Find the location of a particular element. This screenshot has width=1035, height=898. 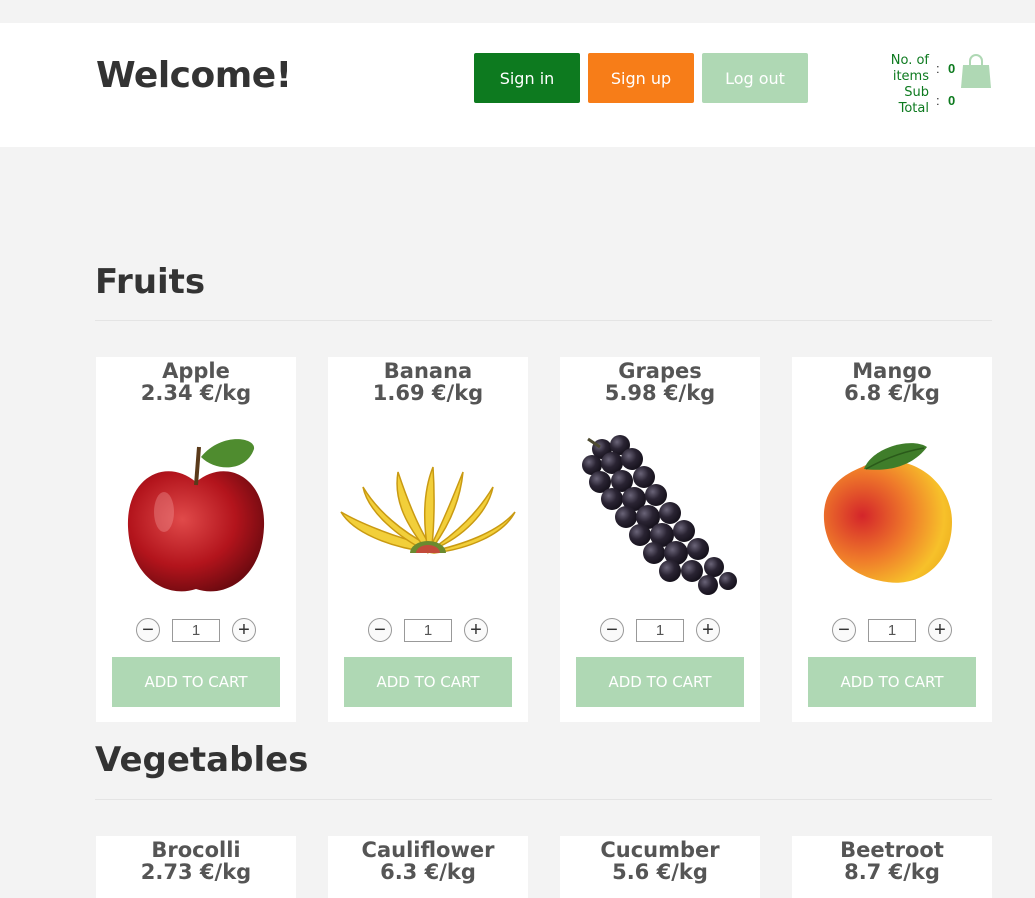

product-card-brocolli: Brocolli 2.73 €/kg is located at coordinates (196, 867).